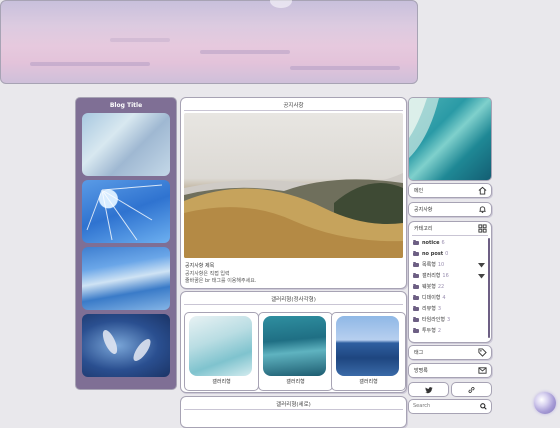  Describe the element at coordinates (421, 371) in the screenshot. I see `guestbook-label: 방명록` at that location.